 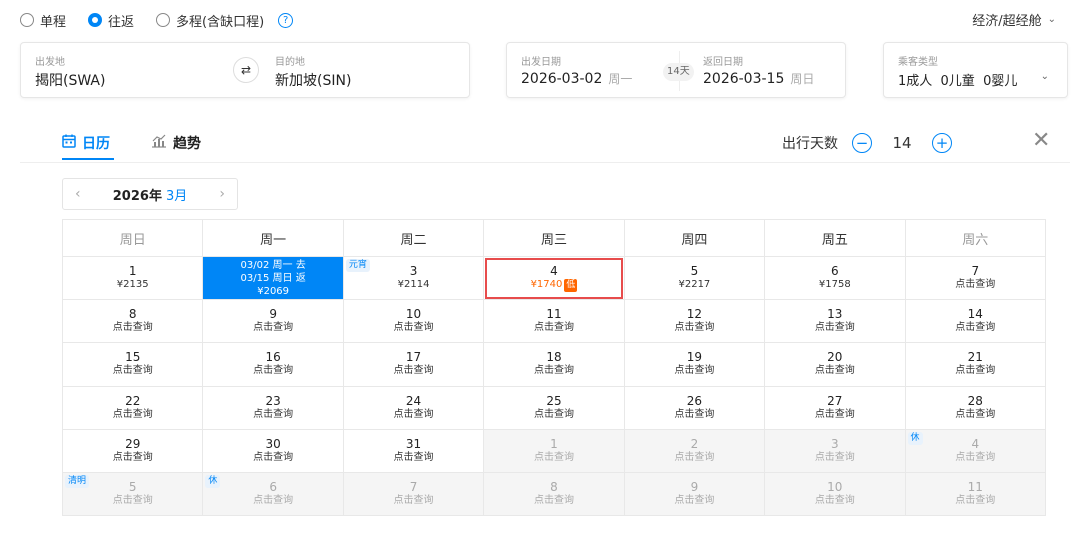 What do you see at coordinates (975, 407) in the screenshot?
I see `calendar-day-cell: 28 点击查询` at bounding box center [975, 407].